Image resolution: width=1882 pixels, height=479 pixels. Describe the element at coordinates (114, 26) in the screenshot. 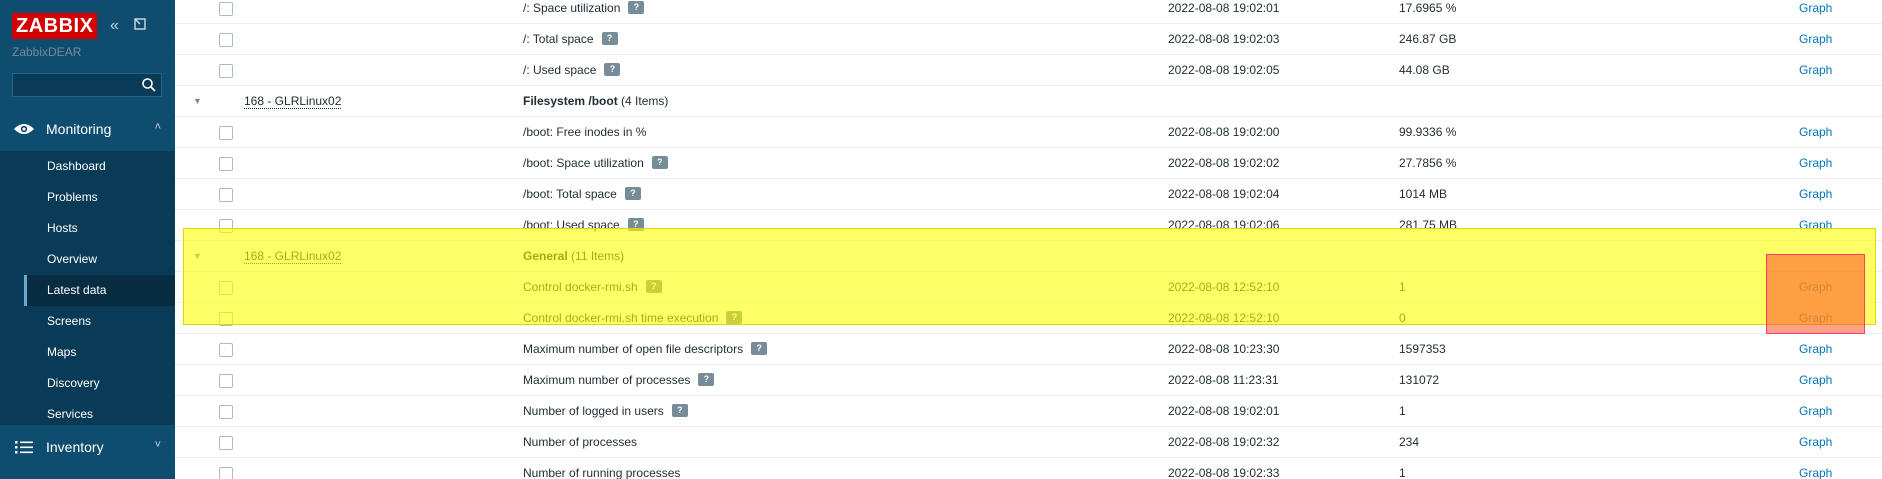

I see `collapse-sidebar-icon: «` at that location.